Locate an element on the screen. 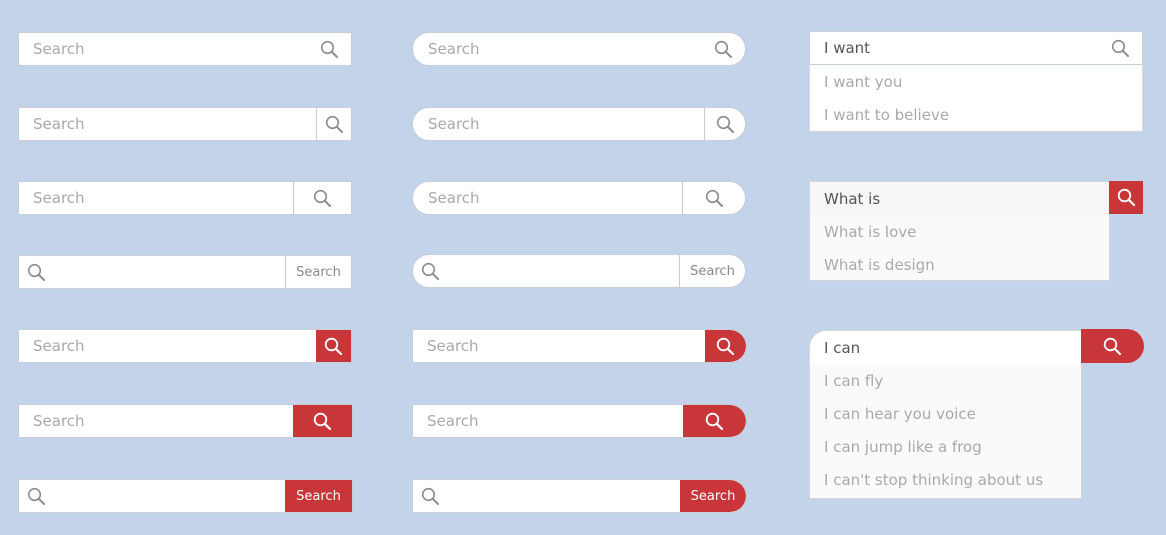 This screenshot has width=1166, height=535. search-bar-rounded-red-icon: Search is located at coordinates (579, 346).